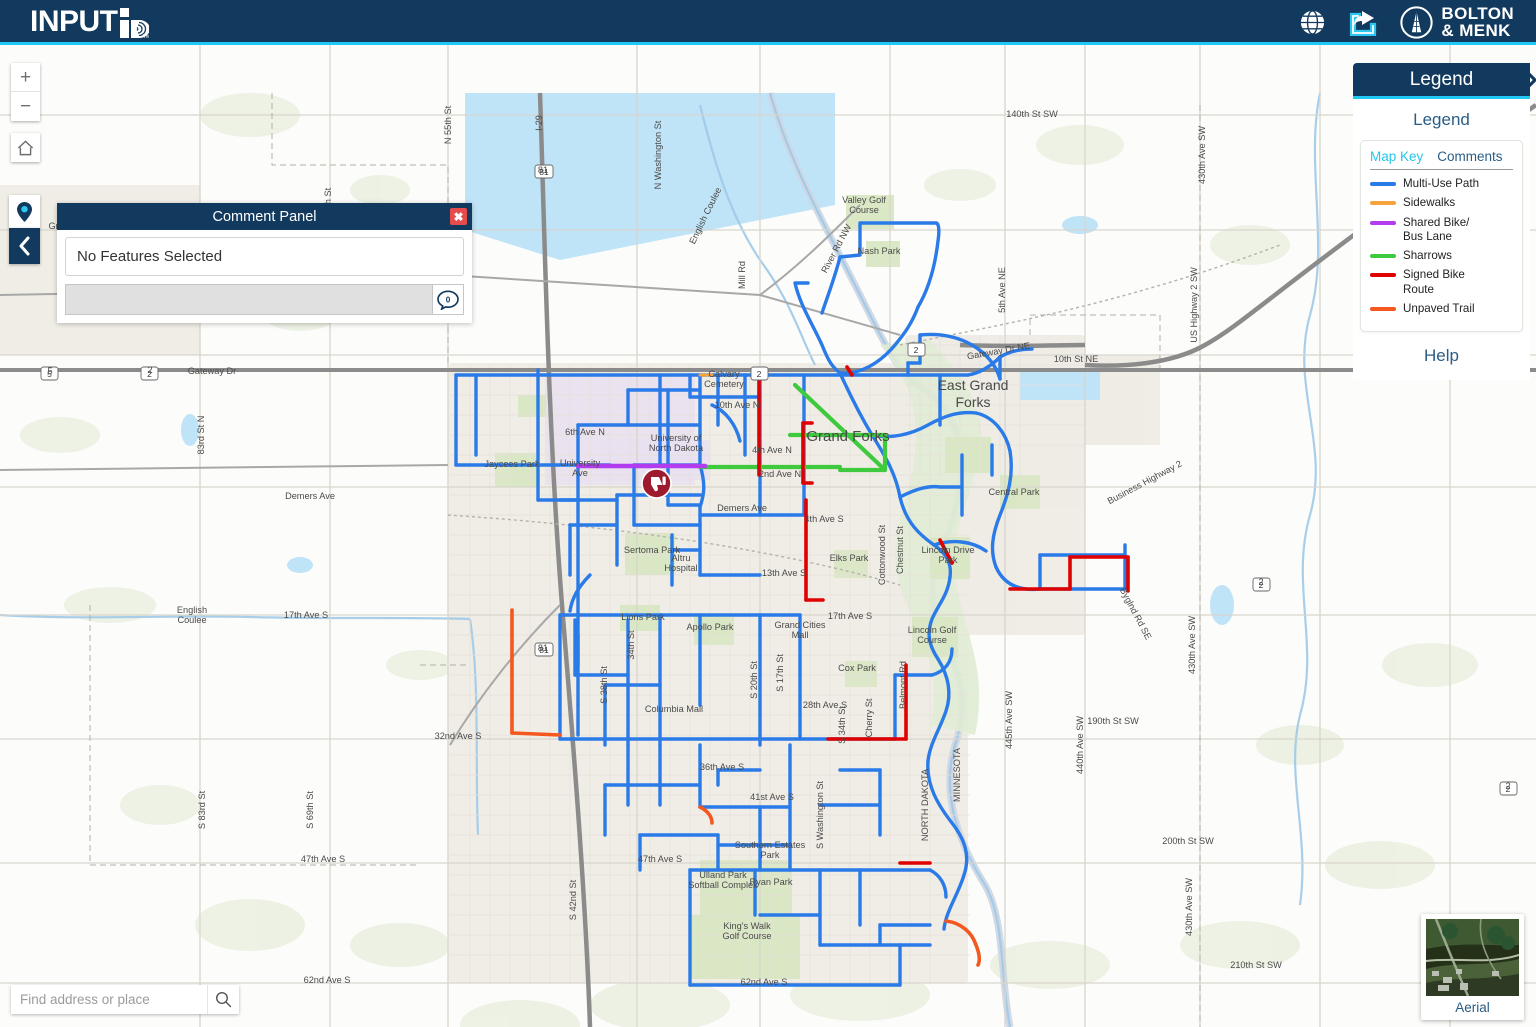  I want to click on home-button, so click(25, 147).